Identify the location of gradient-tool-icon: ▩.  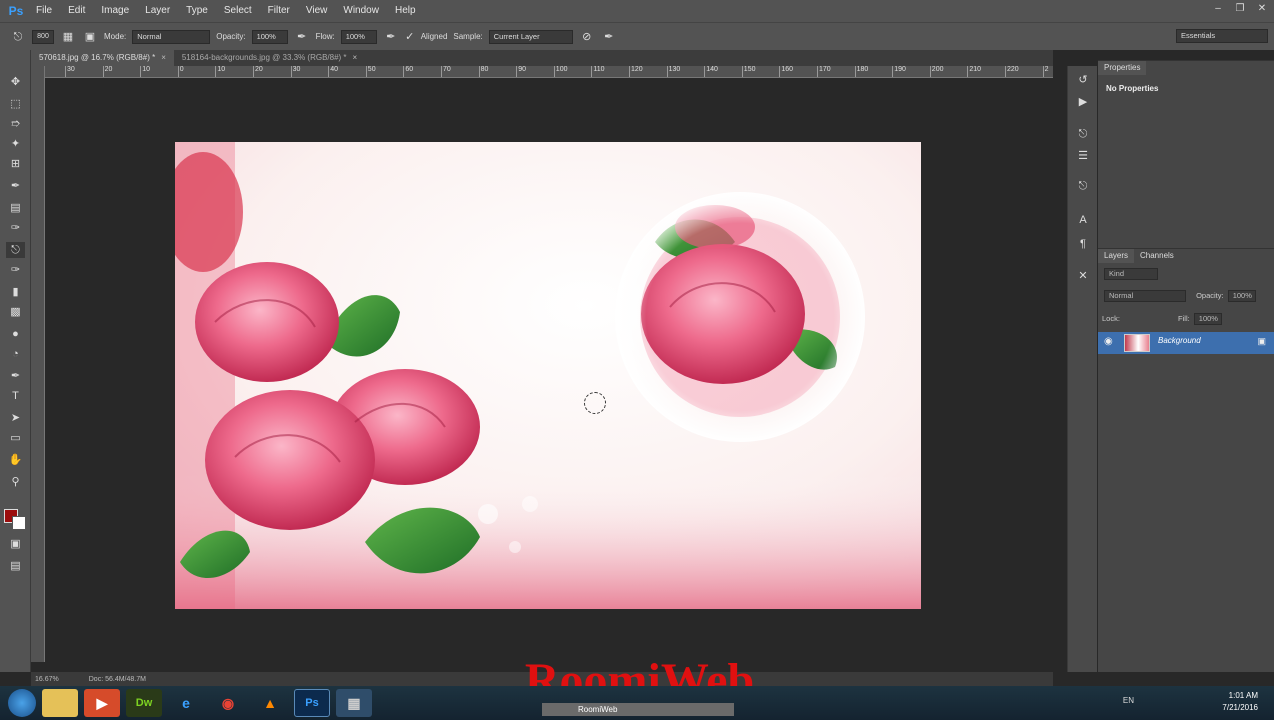
(15, 312).